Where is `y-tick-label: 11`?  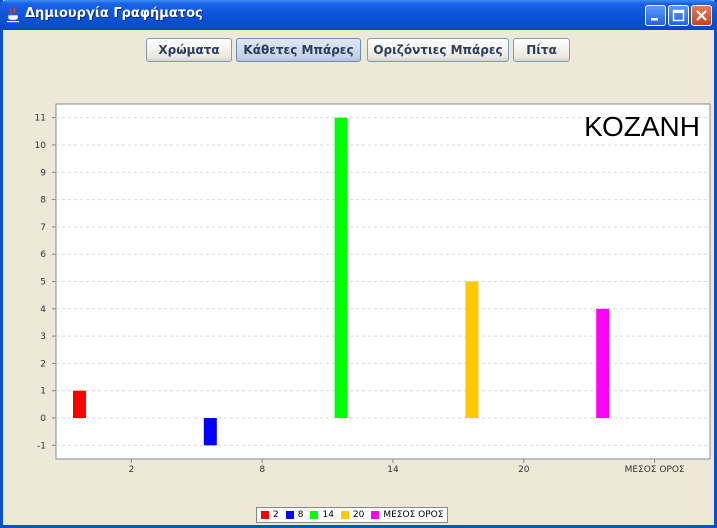
y-tick-label: 11 is located at coordinates (40, 119).